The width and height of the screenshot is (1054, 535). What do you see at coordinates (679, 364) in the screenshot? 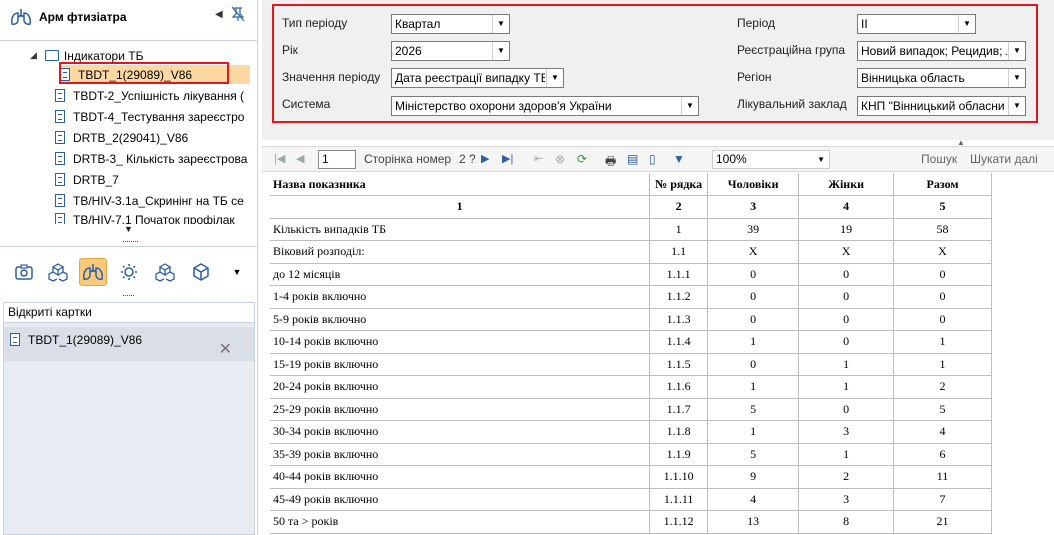
I see `value-cell: 1.1.5` at bounding box center [679, 364].